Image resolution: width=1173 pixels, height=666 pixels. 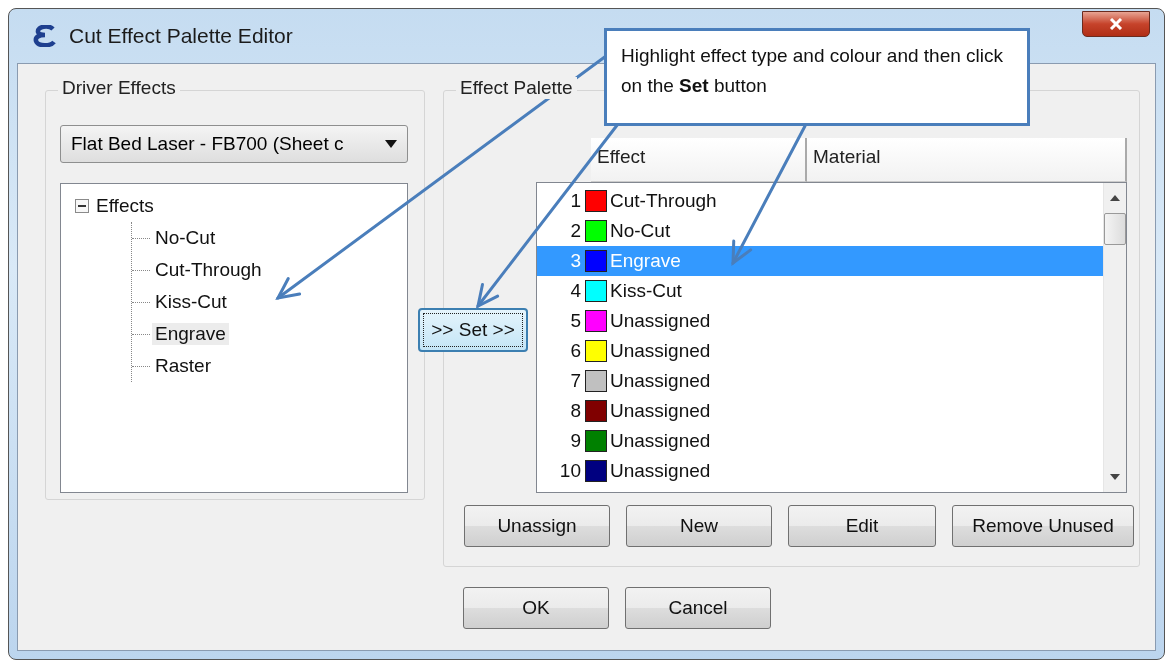 I want to click on tree-item: No-Cut, so click(x=185, y=238).